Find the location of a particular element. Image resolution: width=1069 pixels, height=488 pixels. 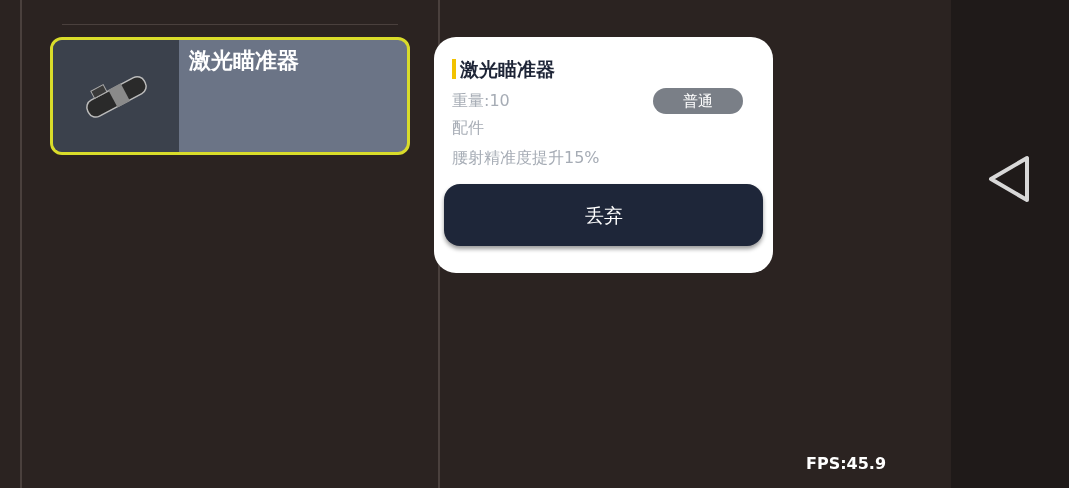

effect-text: 腰射精准度提升15% is located at coordinates (526, 158).